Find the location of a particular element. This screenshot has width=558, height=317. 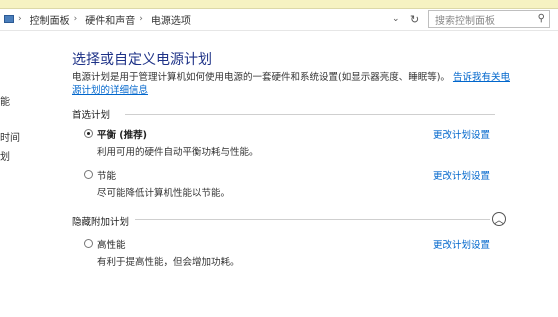

search-icon: ⚲ is located at coordinates (541, 18).